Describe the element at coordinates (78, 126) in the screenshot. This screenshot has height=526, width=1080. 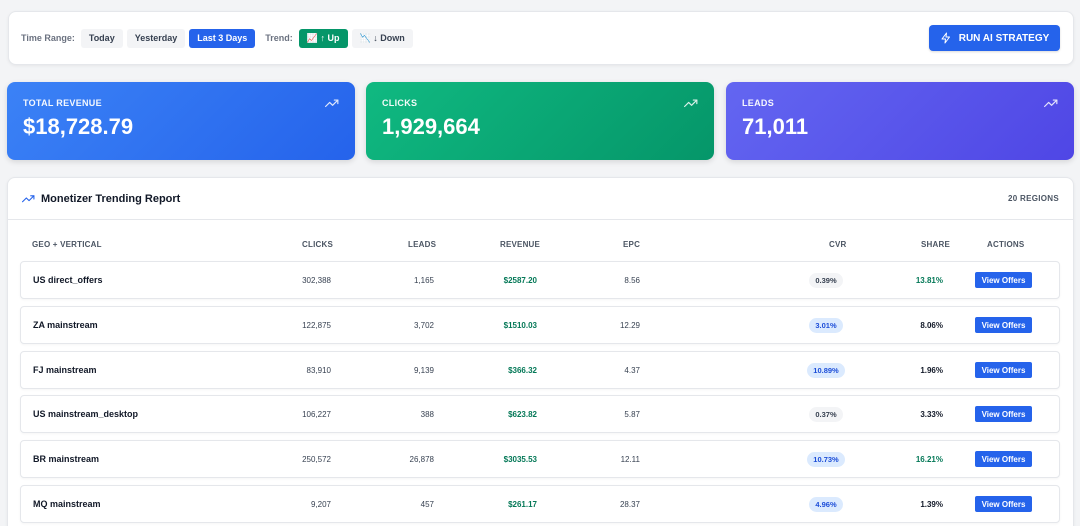
I see `kpi-value: $18,728.79` at that location.